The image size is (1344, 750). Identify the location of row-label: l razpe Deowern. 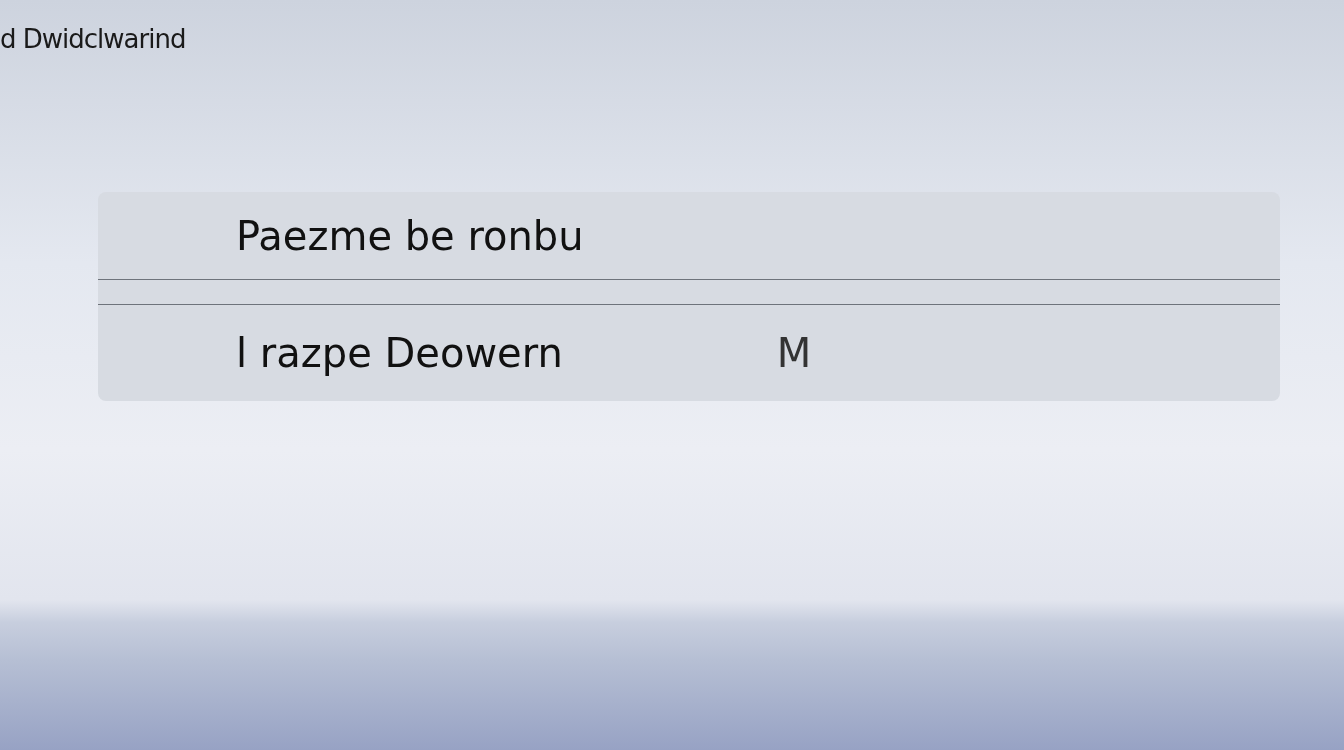
(399, 353).